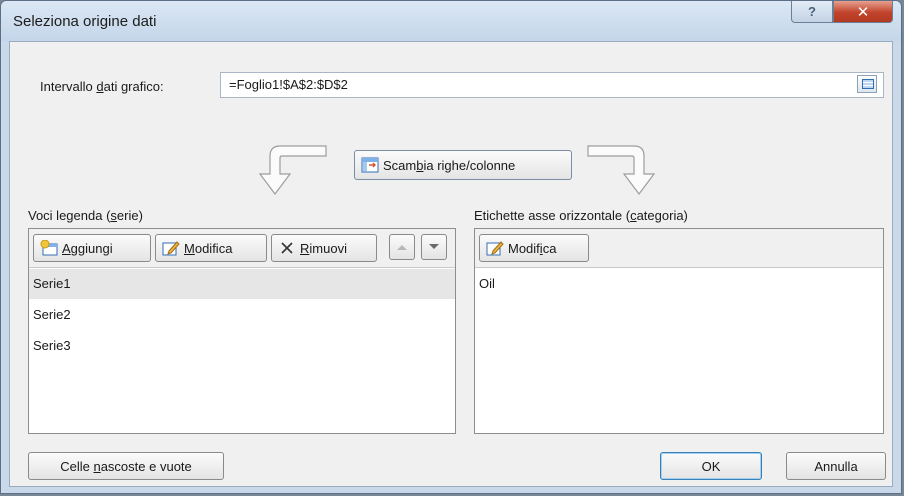 The image size is (904, 496). I want to click on switch-rows-columns-button: Scambia righe/colonne, so click(463, 165).